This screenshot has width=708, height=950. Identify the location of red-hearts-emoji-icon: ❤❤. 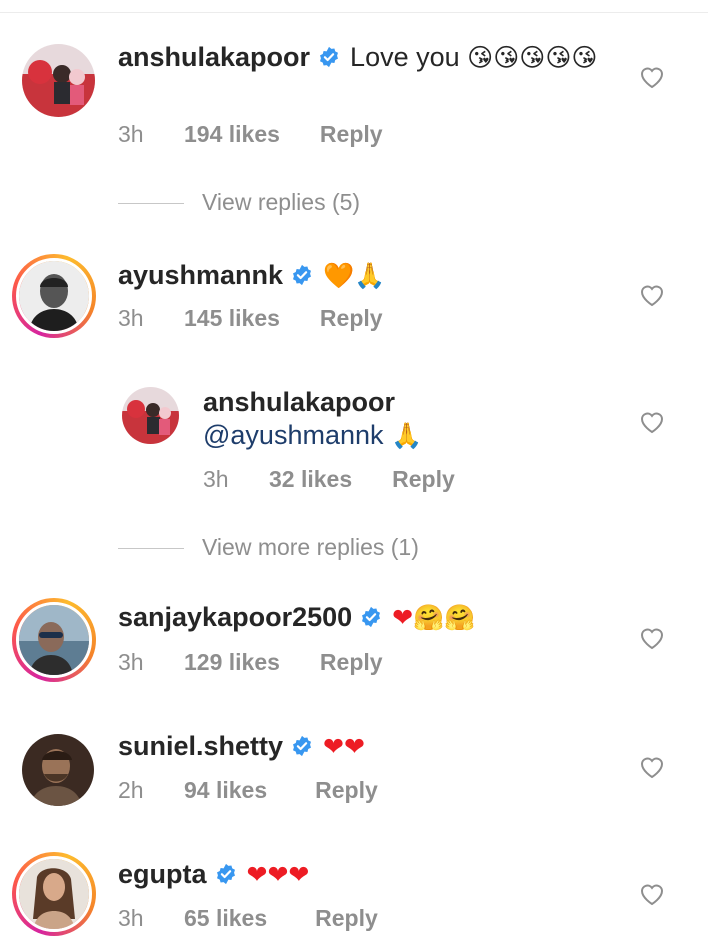
(344, 746).